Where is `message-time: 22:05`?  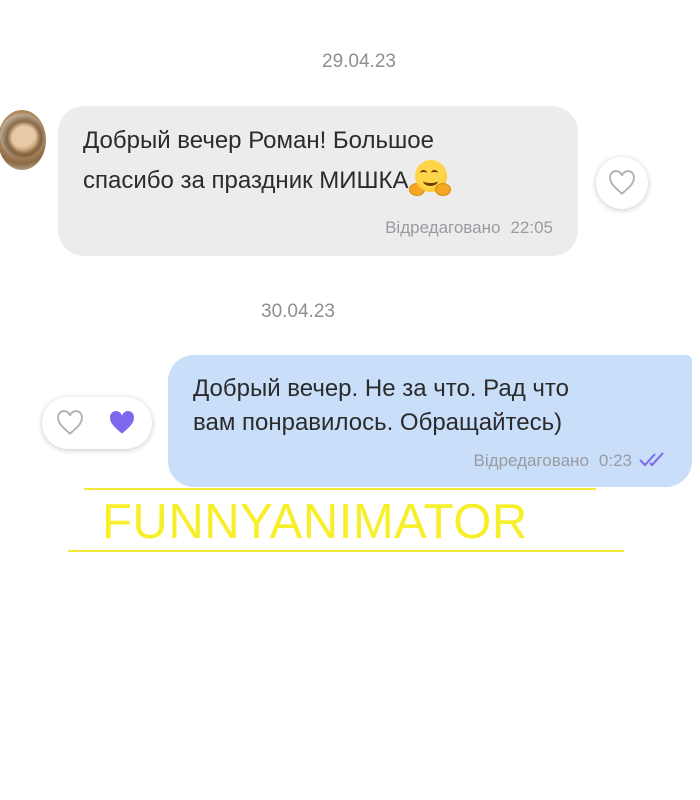 message-time: 22:05 is located at coordinates (531, 227).